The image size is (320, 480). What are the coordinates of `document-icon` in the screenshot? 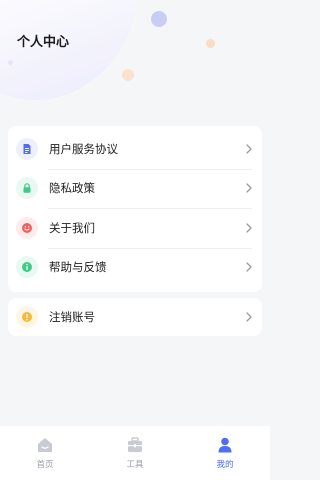 It's located at (27, 148).